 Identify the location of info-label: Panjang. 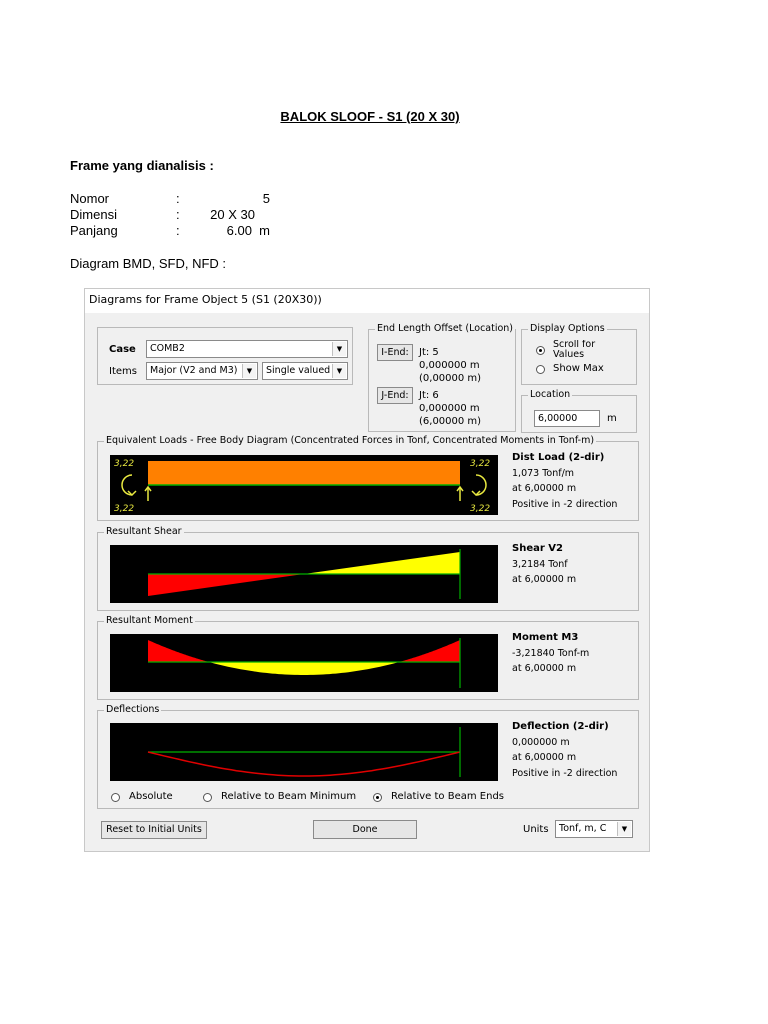
(94, 230).